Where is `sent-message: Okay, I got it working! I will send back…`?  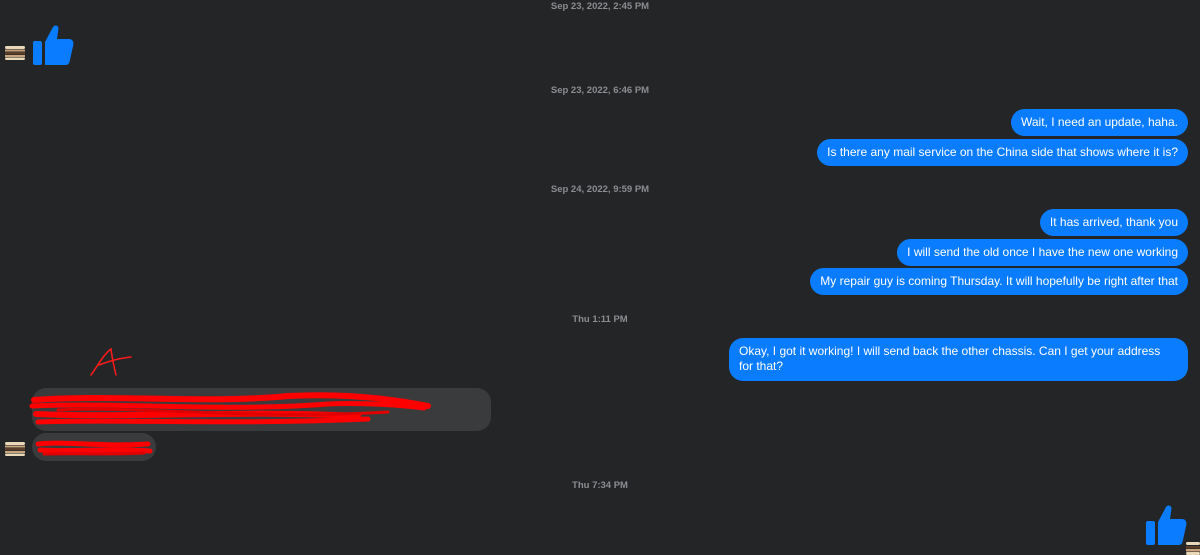 sent-message: Okay, I got it working! I will send back… is located at coordinates (958, 359).